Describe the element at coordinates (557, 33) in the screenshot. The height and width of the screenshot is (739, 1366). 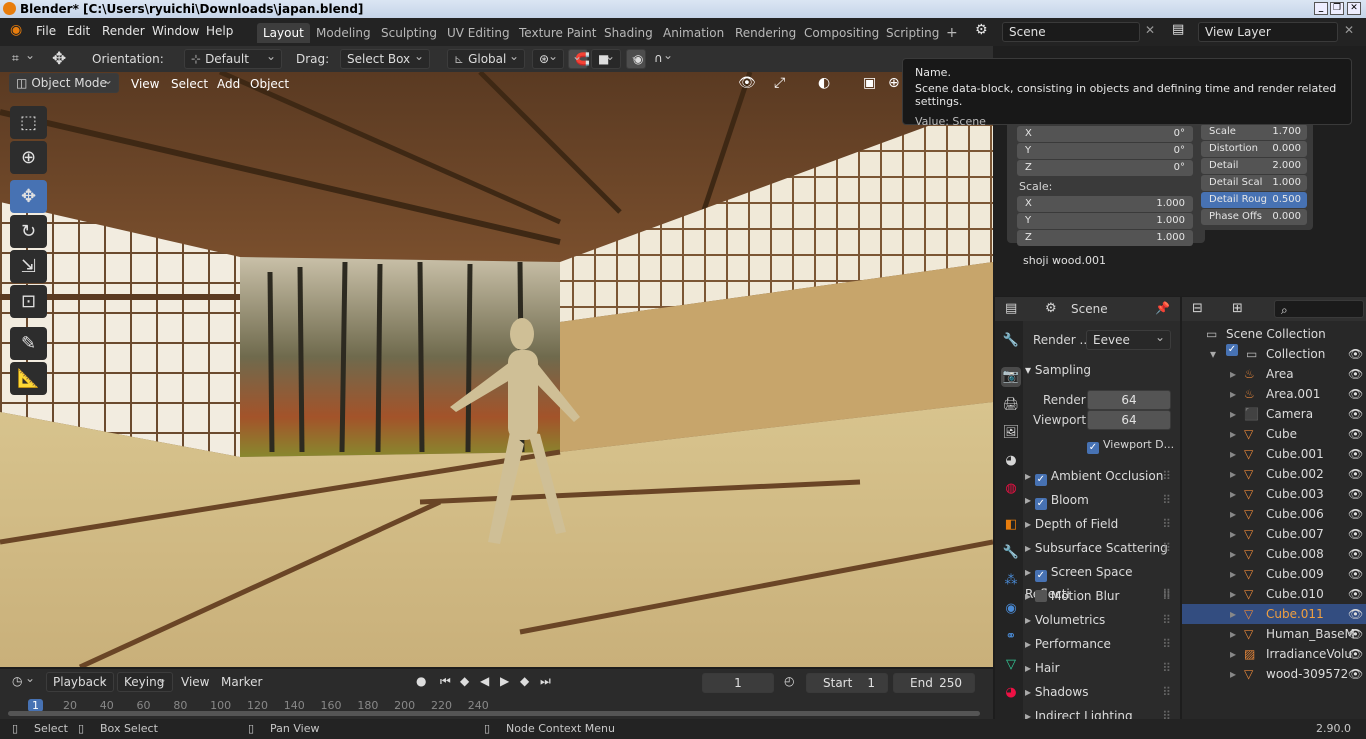
I see `tab-texture-paint: Texture Paint` at that location.